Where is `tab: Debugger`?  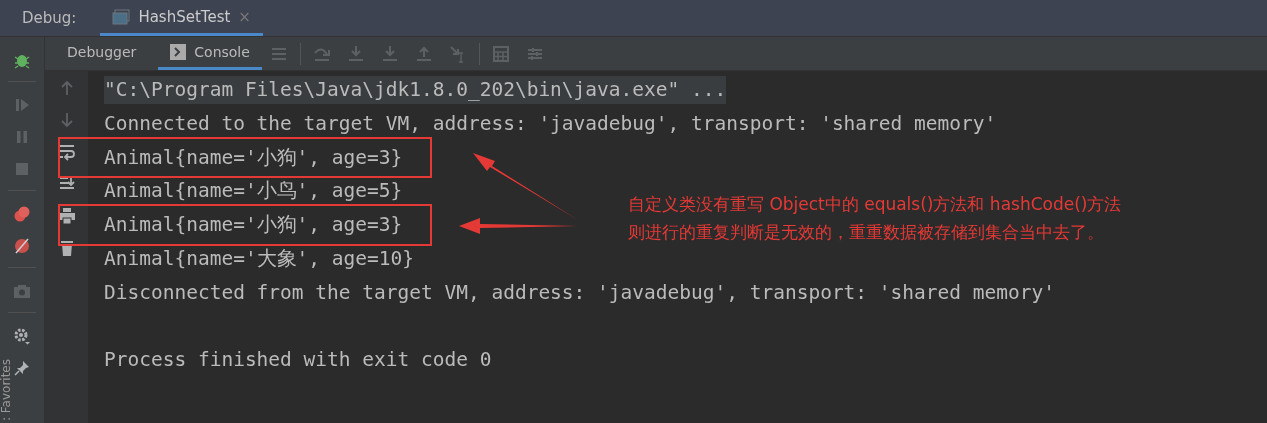
tab: Debugger is located at coordinates (102, 53).